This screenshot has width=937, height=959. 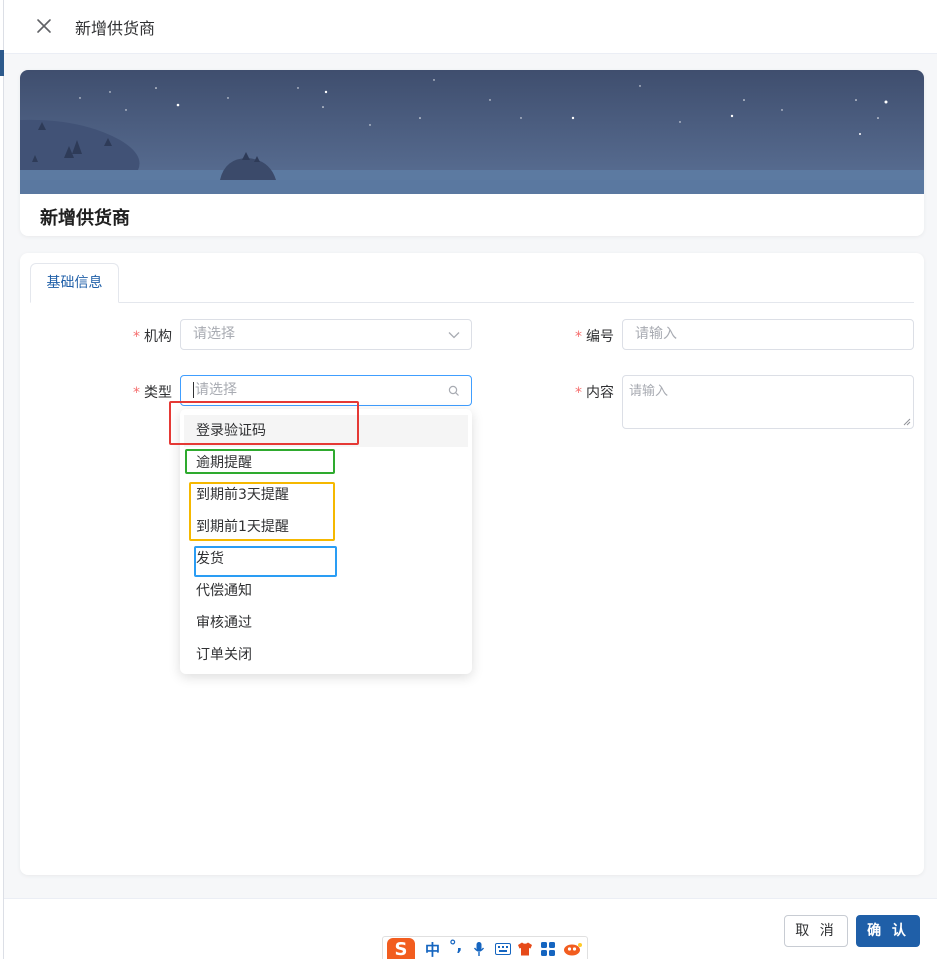 I want to click on chevron-down-icon, so click(x=454, y=335).